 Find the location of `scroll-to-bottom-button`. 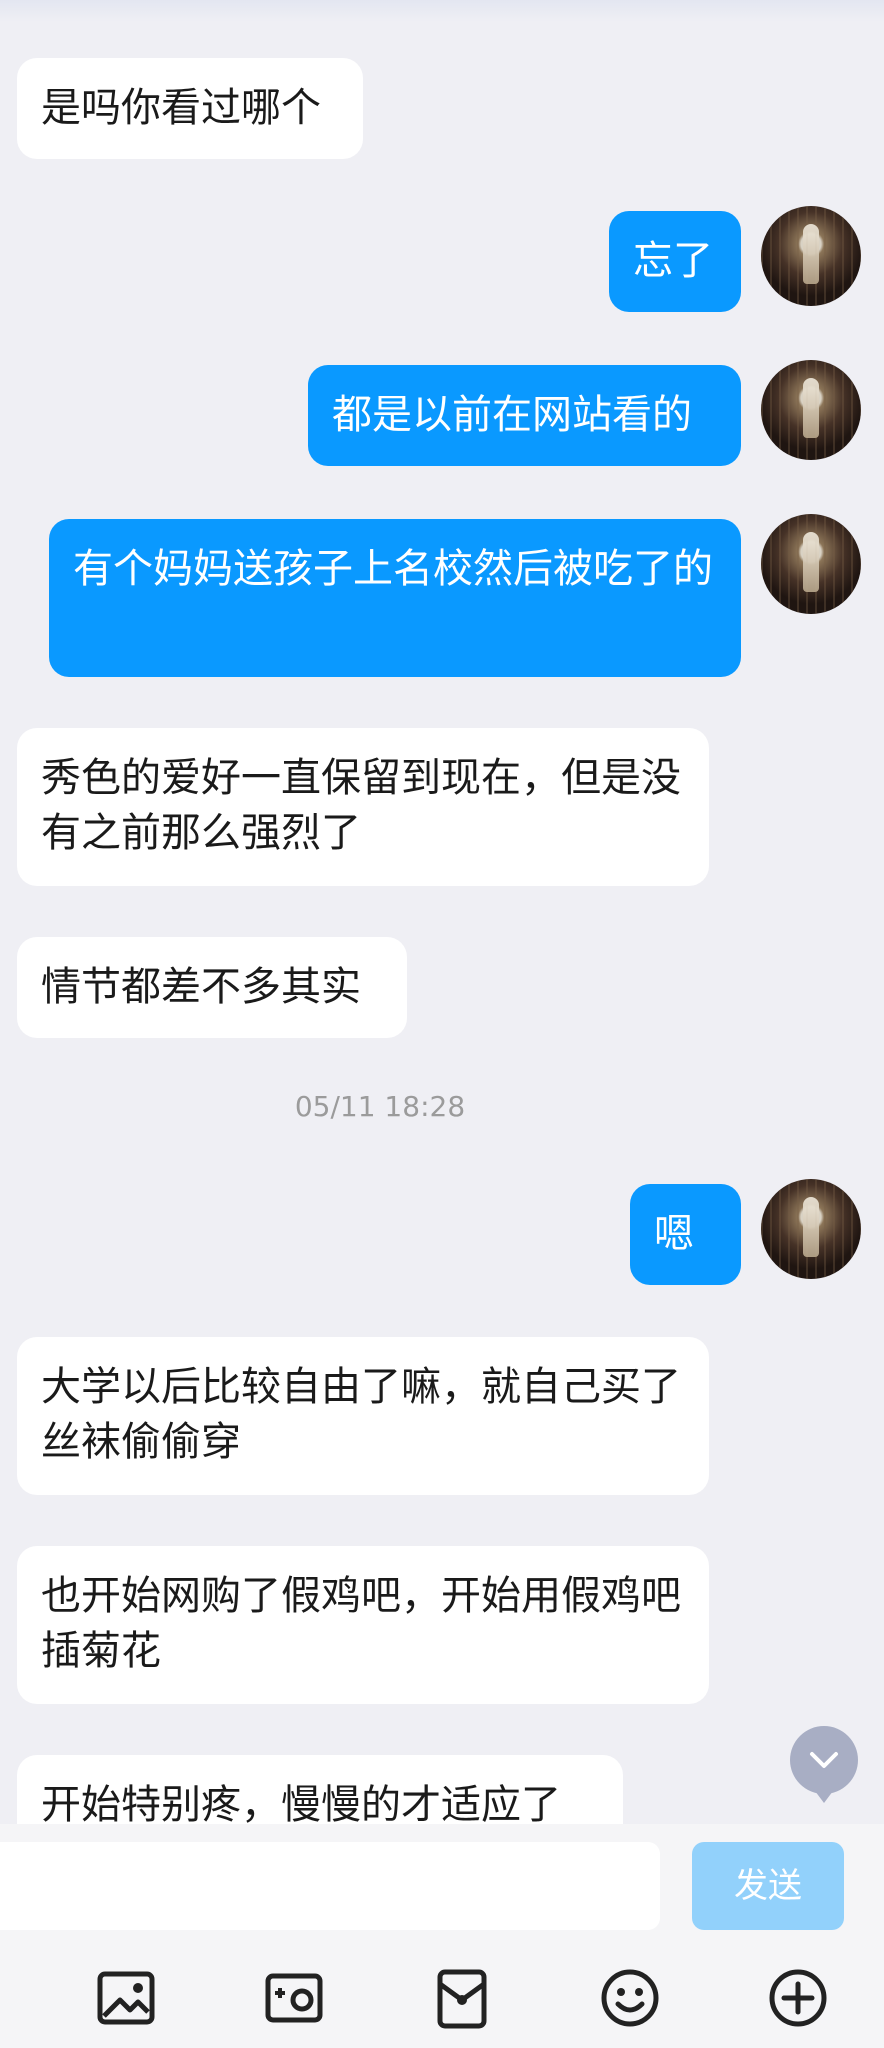

scroll-to-bottom-button is located at coordinates (824, 1764).